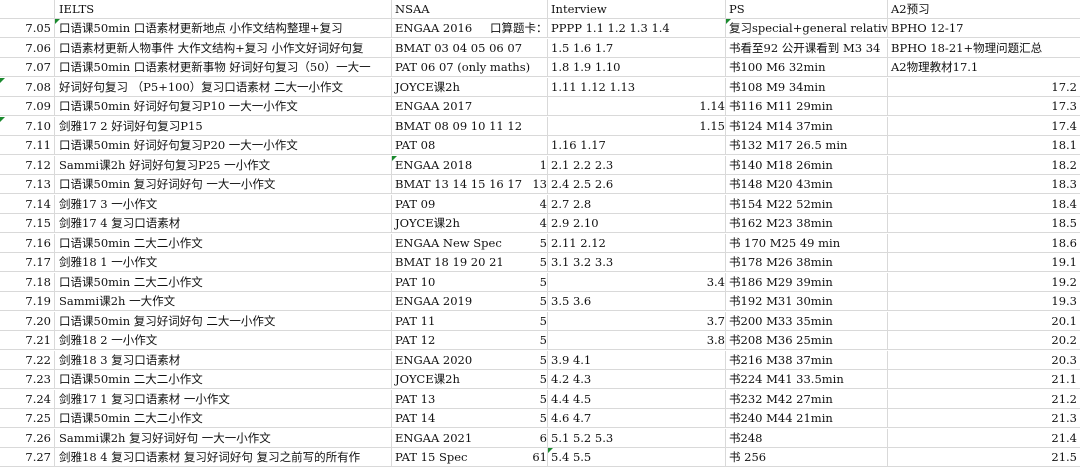  Describe the element at coordinates (984, 379) in the screenshot. I see `cell-a2: 21.1` at that location.